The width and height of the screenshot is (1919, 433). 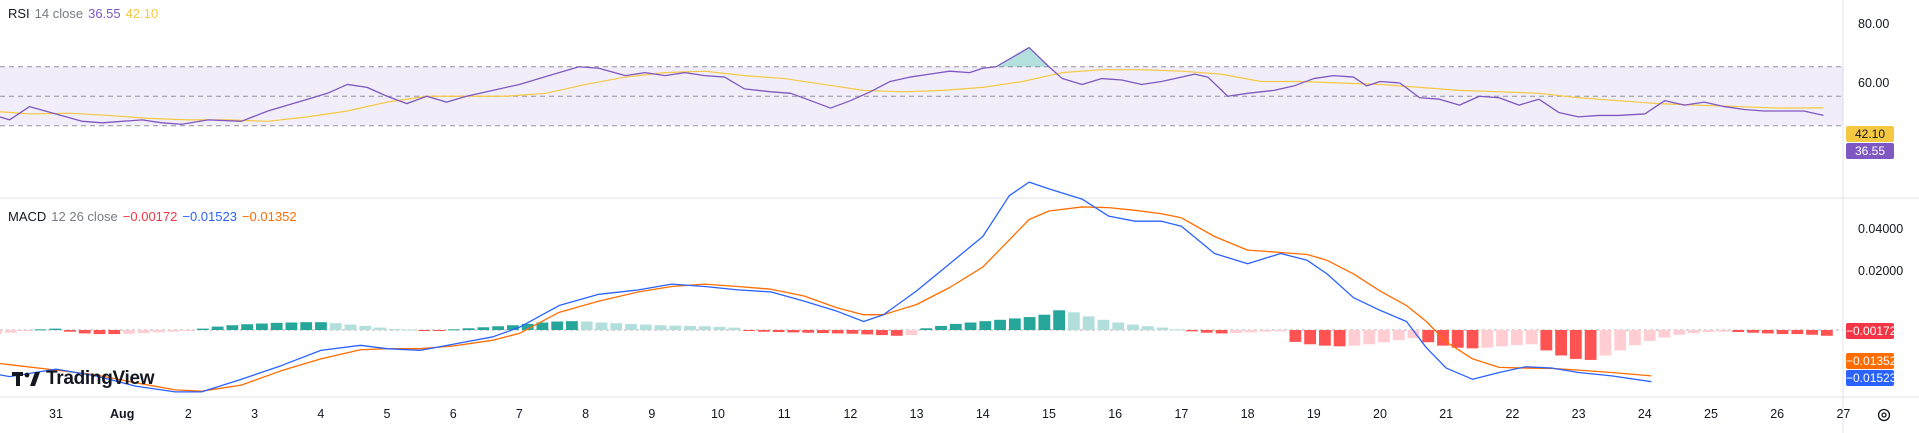 What do you see at coordinates (982, 414) in the screenshot?
I see `time-axis-label: 14` at bounding box center [982, 414].